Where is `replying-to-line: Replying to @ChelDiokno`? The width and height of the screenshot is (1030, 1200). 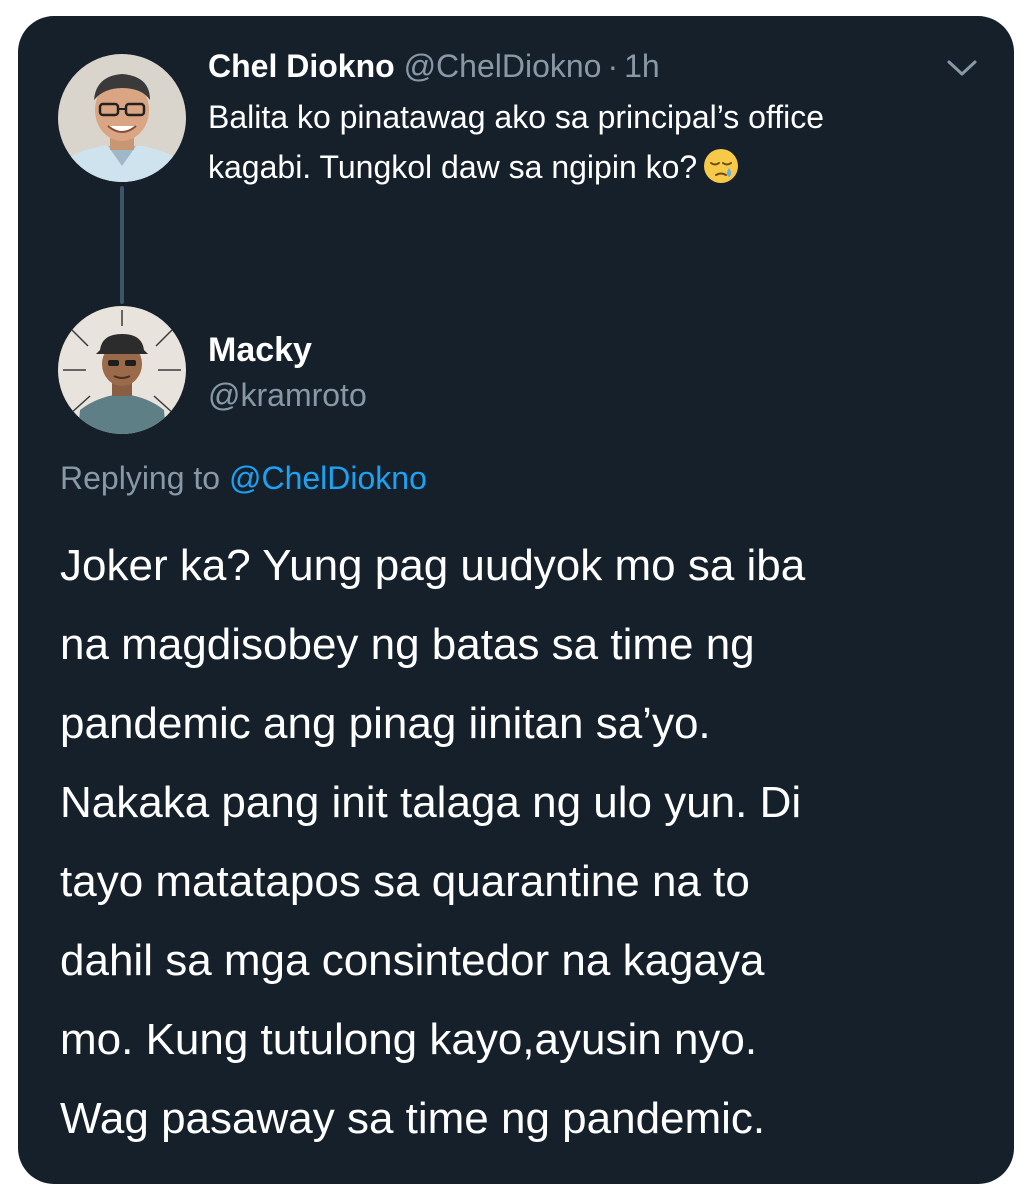
replying-to-line: Replying to @ChelDiokno is located at coordinates (243, 478).